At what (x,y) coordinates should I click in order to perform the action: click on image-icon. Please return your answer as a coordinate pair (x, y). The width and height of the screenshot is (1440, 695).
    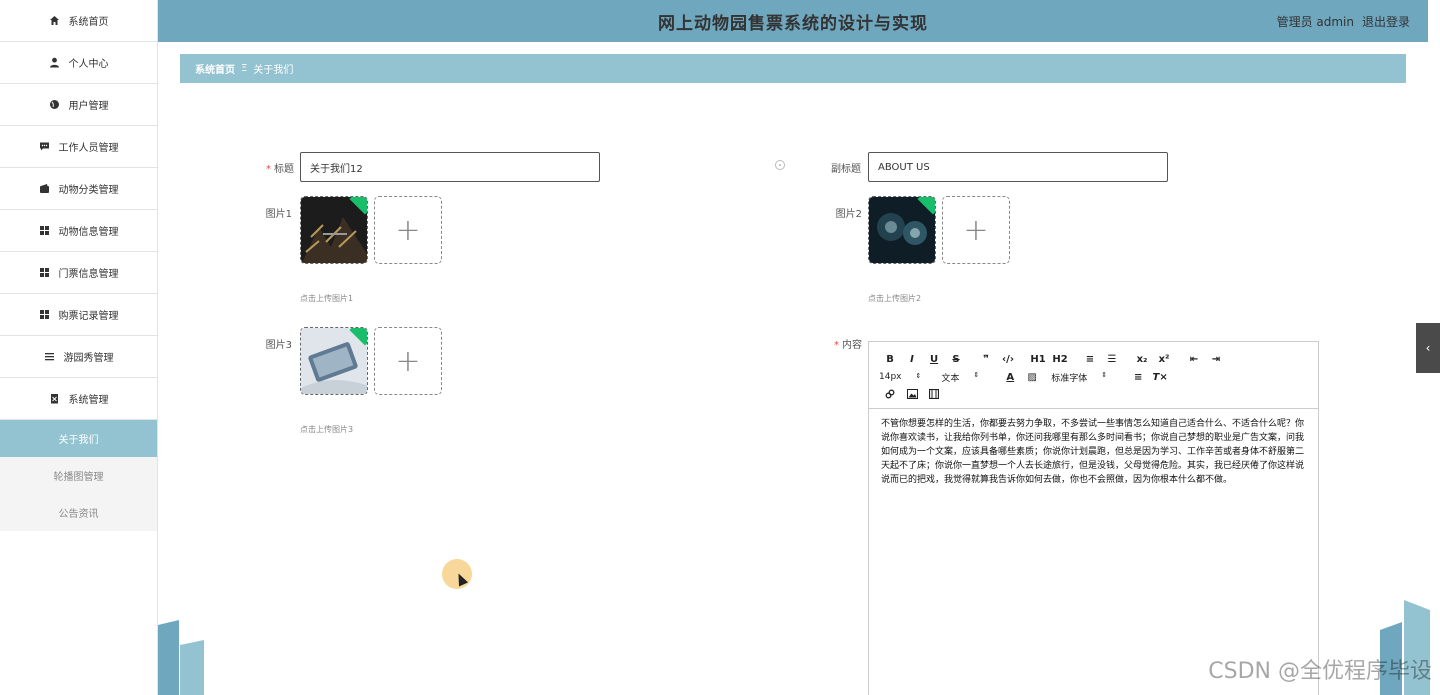
    Looking at the image, I should click on (912, 395).